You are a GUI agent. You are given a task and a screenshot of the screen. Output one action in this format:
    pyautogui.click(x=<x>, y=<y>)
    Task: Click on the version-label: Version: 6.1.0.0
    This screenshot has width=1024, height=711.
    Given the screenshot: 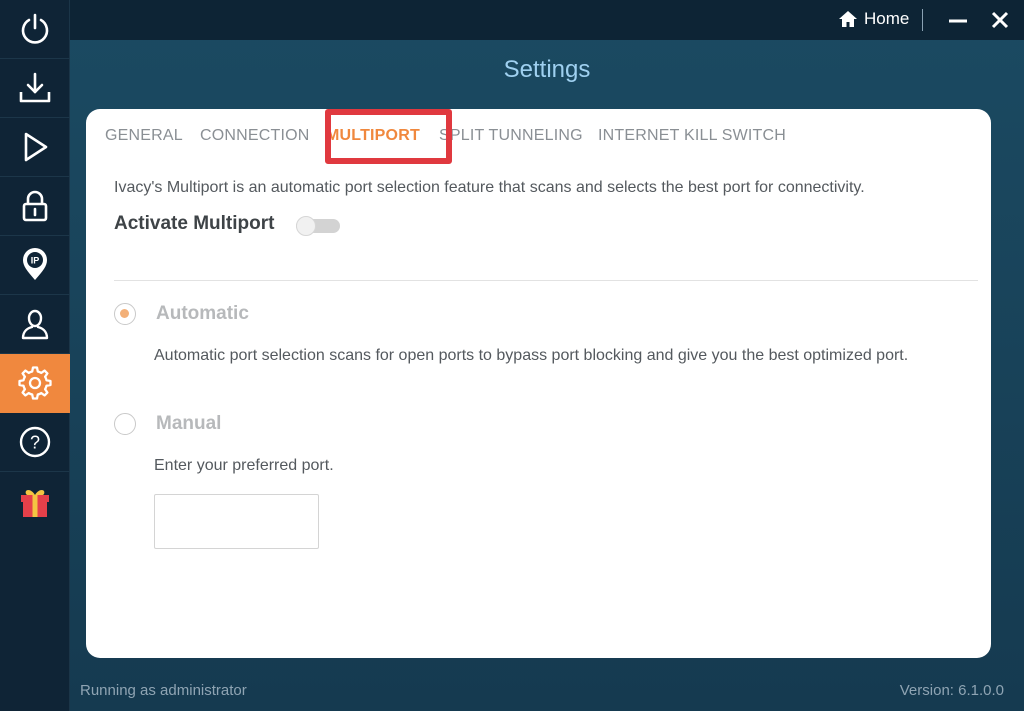 What is the action you would take?
    pyautogui.click(x=951, y=690)
    